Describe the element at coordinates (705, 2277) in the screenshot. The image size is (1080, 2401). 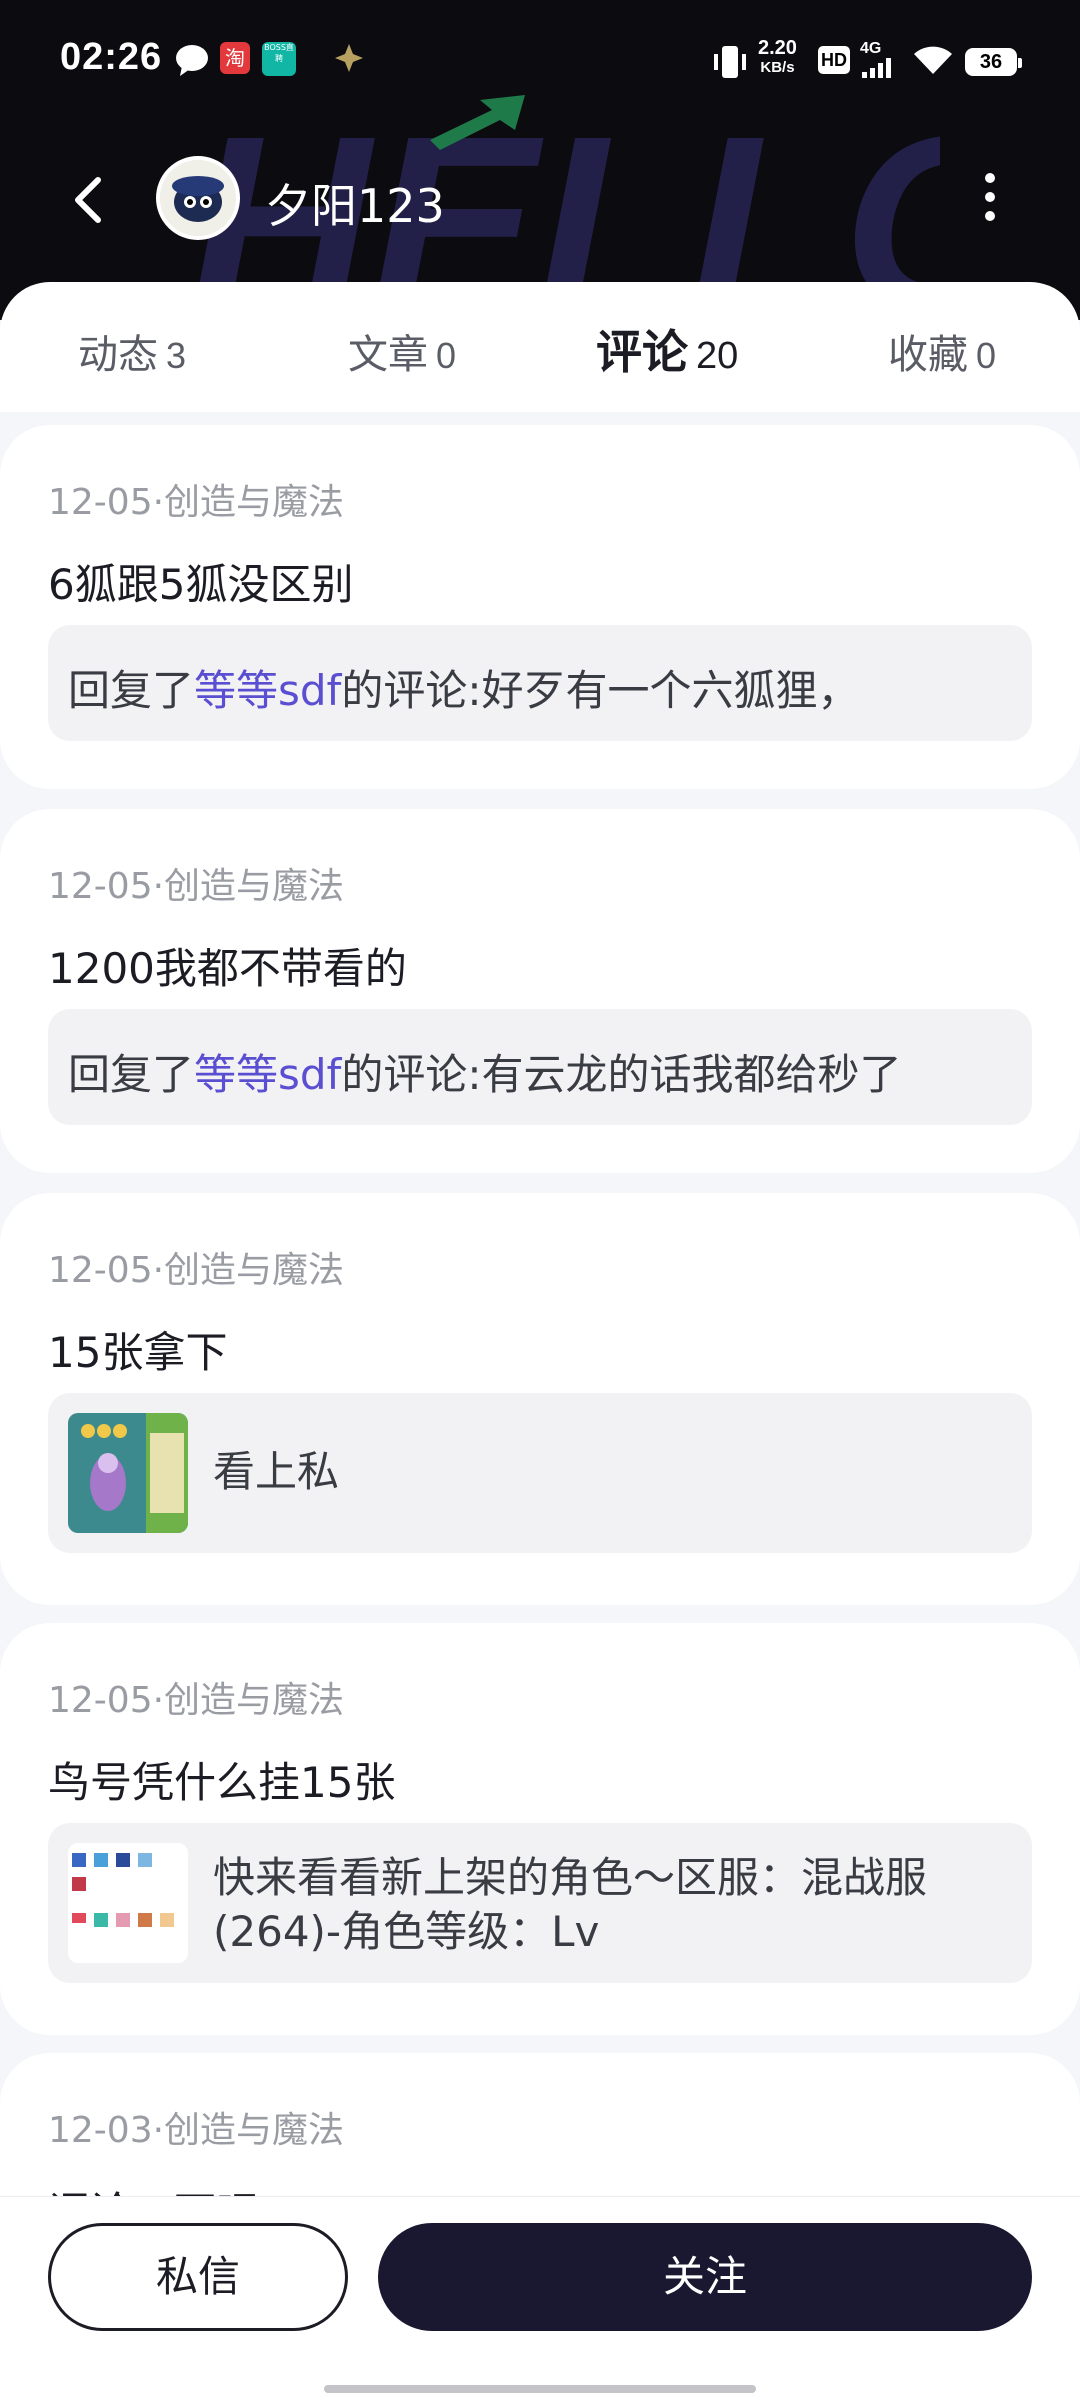
I see `follow-button: 关注` at that location.